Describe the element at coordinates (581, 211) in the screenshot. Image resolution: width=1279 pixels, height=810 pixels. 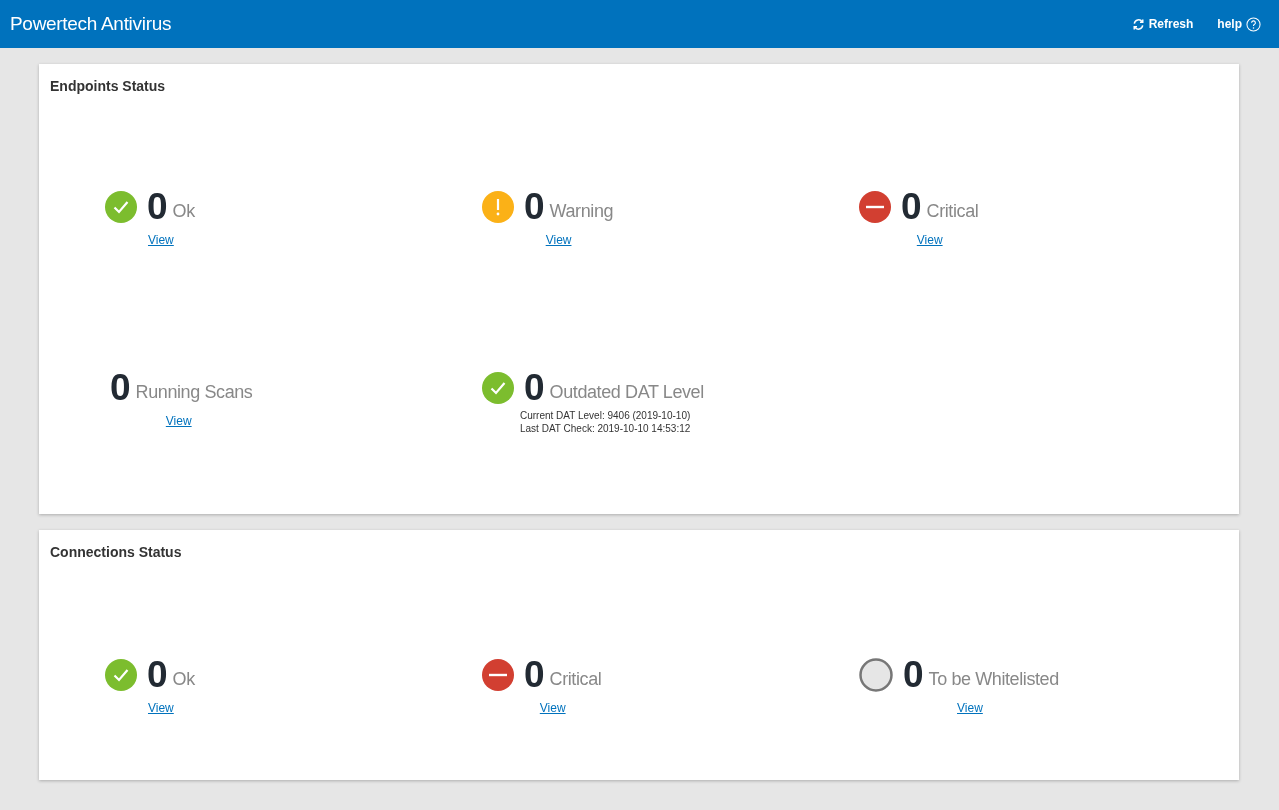
I see `status-label: Warning` at that location.